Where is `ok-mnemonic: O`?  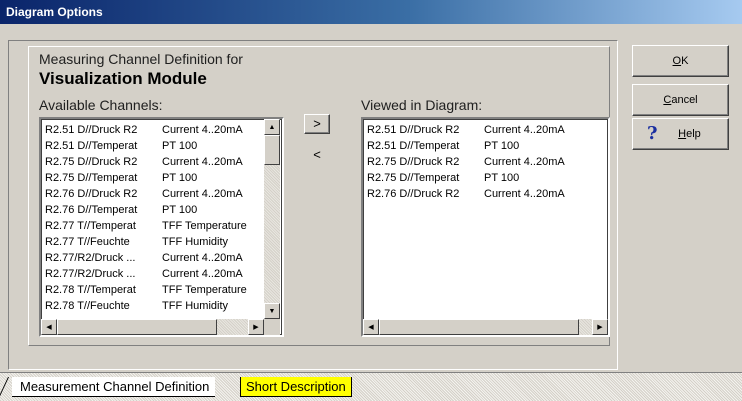 ok-mnemonic: O is located at coordinates (677, 61).